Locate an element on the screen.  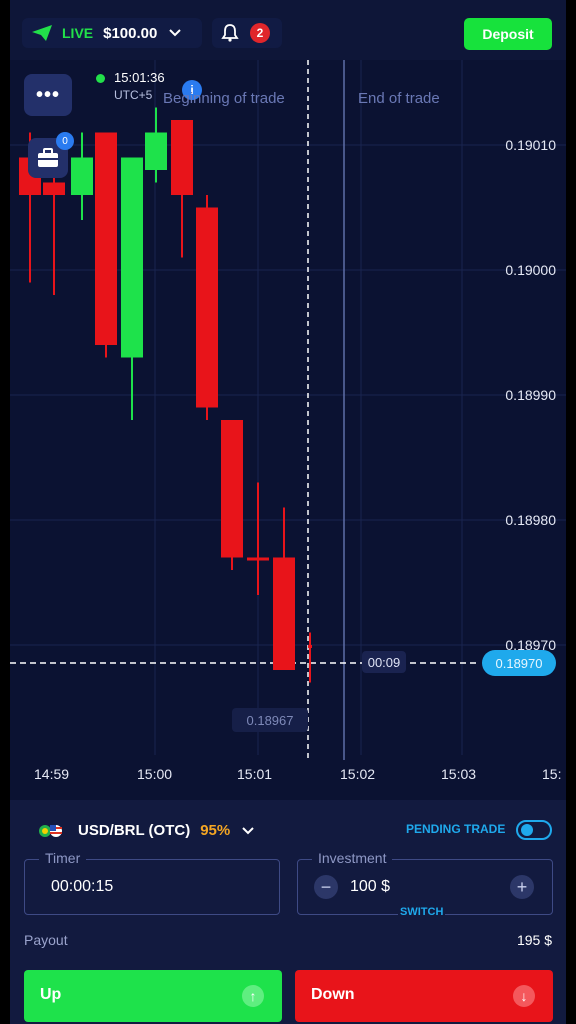
pending-trade-label: PENDING TRADE is located at coordinates (456, 829).